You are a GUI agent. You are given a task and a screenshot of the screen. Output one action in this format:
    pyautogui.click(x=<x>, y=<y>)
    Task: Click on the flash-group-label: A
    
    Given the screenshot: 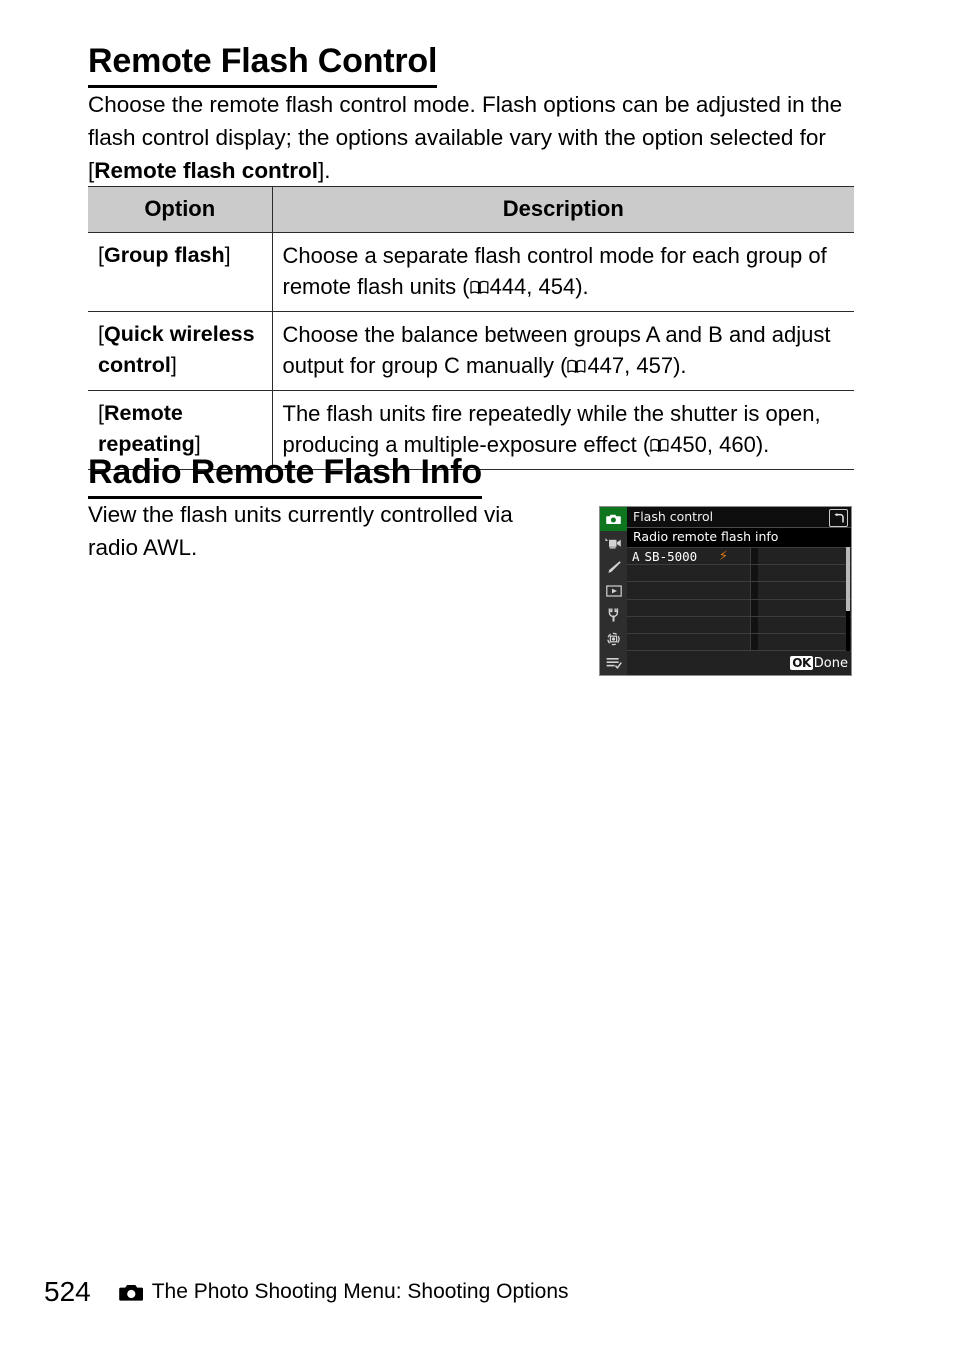 What is the action you would take?
    pyautogui.click(x=636, y=556)
    